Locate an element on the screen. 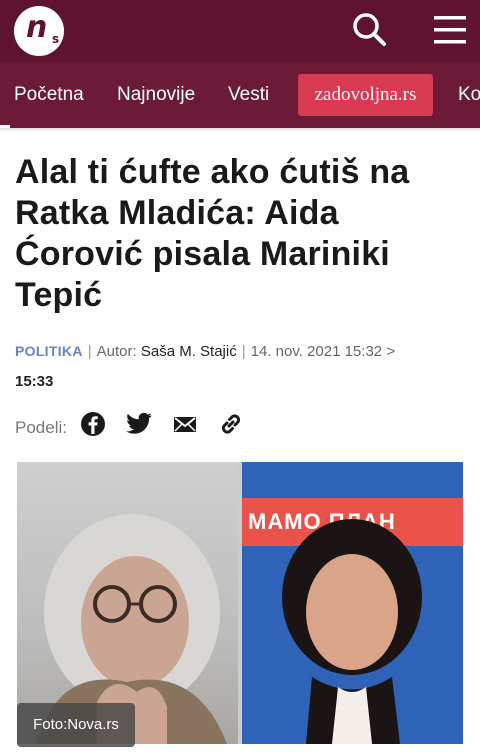 The image size is (480, 756). main-nav: Početna Najnovije Vesti zadovoljna.rs Ko is located at coordinates (240, 95).